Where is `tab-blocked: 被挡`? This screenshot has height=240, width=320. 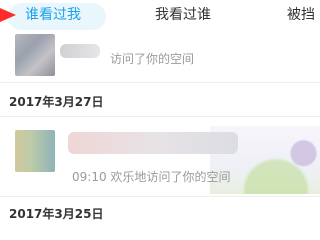
tab-blocked: 被挡 is located at coordinates (301, 15).